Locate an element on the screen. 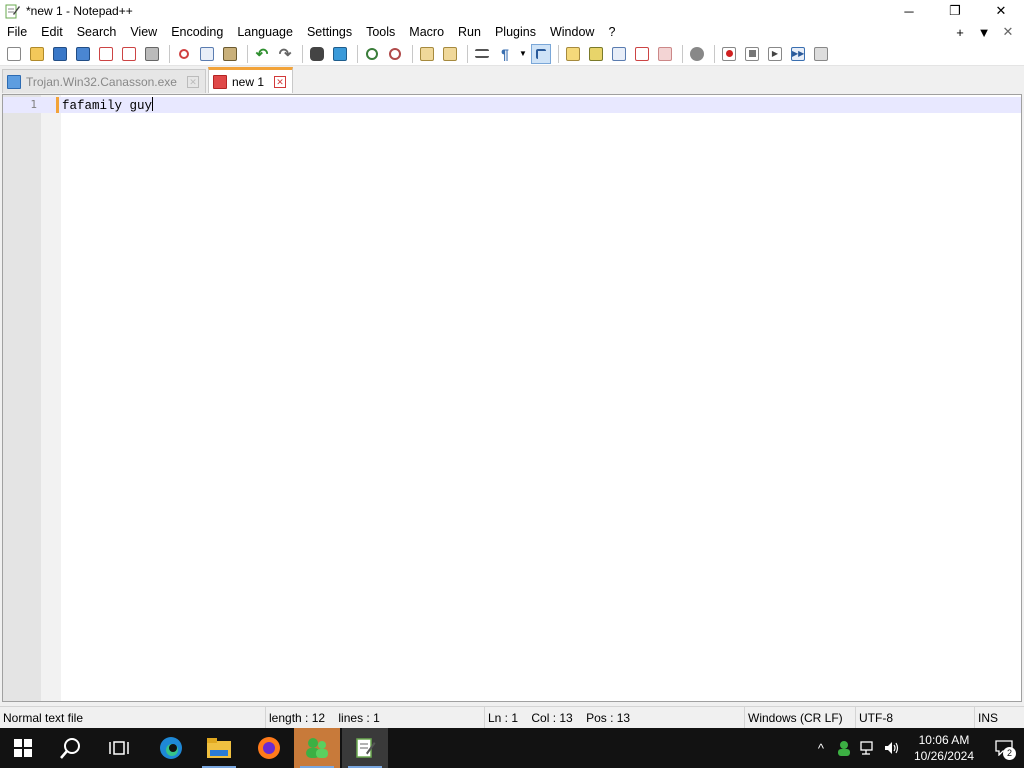 This screenshot has width=1024, height=768. menu-edit: Edit is located at coordinates (52, 32).